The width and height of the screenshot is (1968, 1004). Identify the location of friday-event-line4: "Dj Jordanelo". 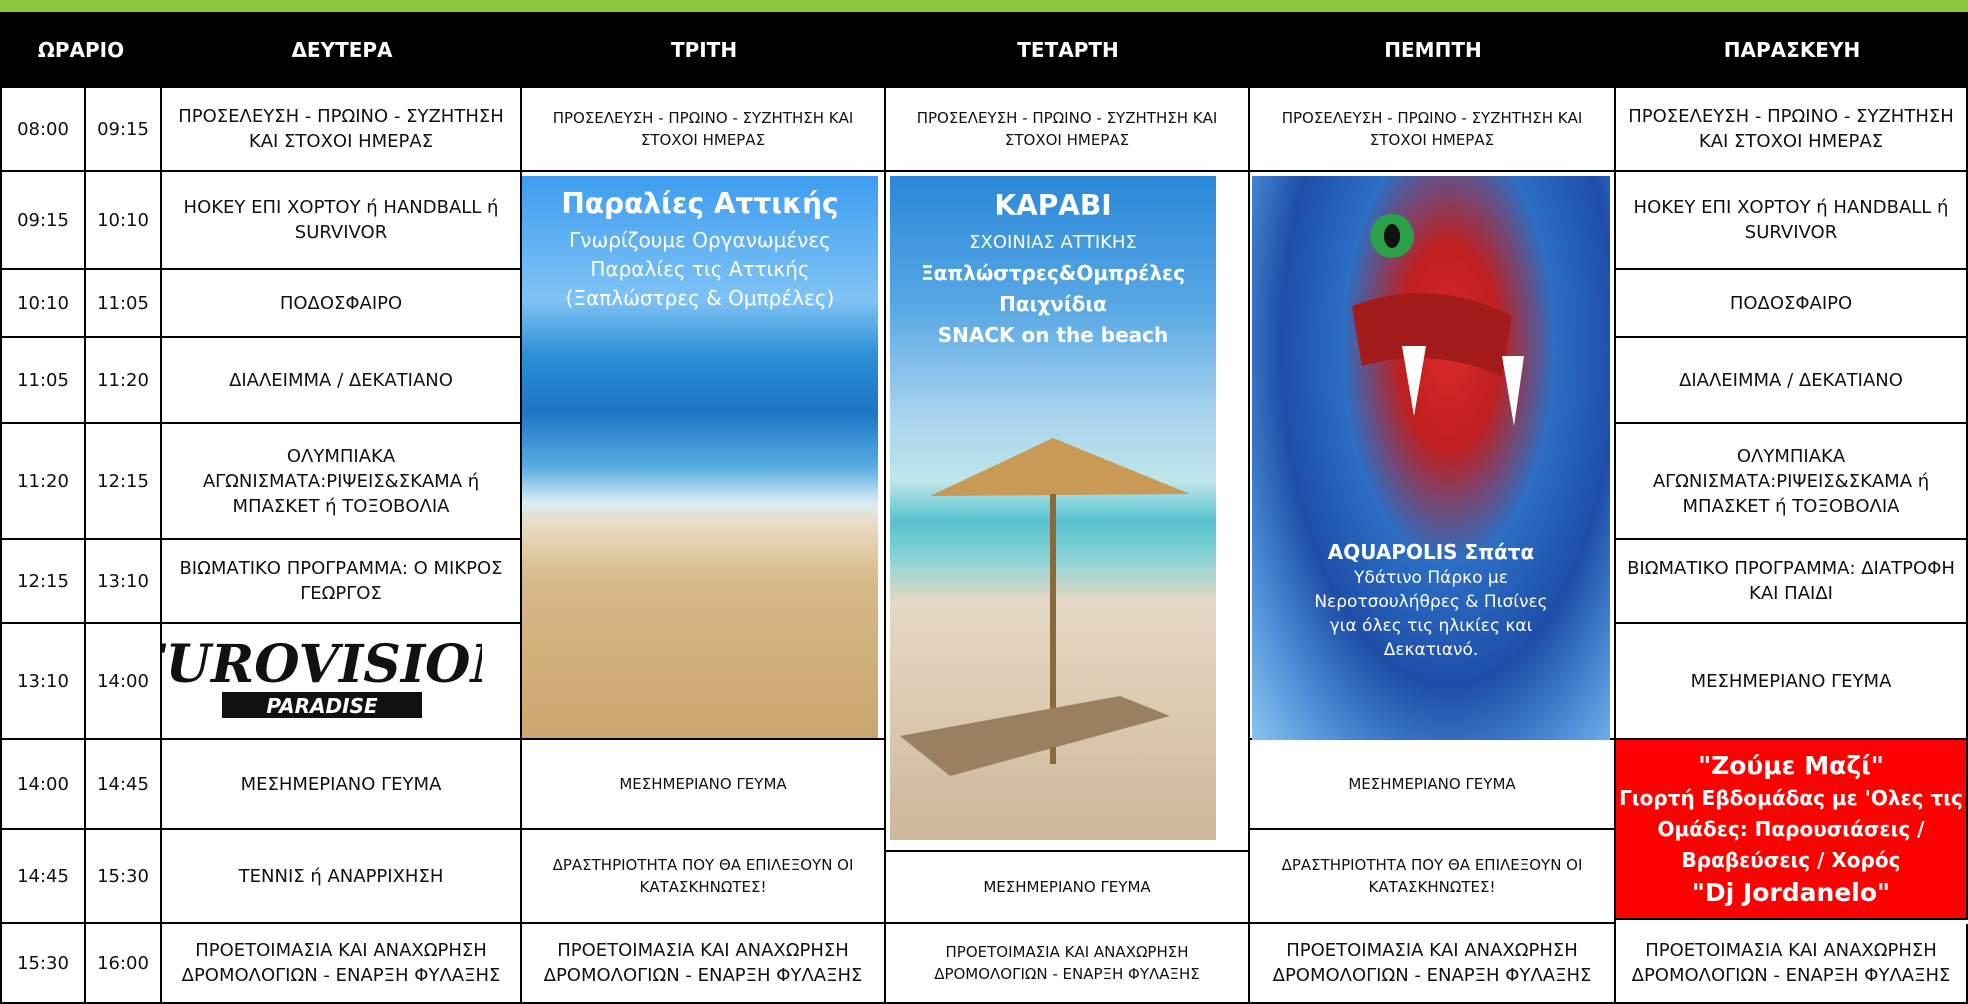
(1791, 892).